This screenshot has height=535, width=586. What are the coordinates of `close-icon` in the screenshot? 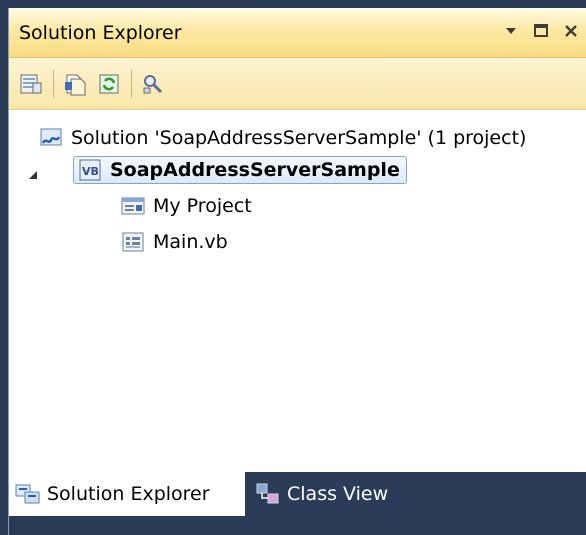 It's located at (571, 31).